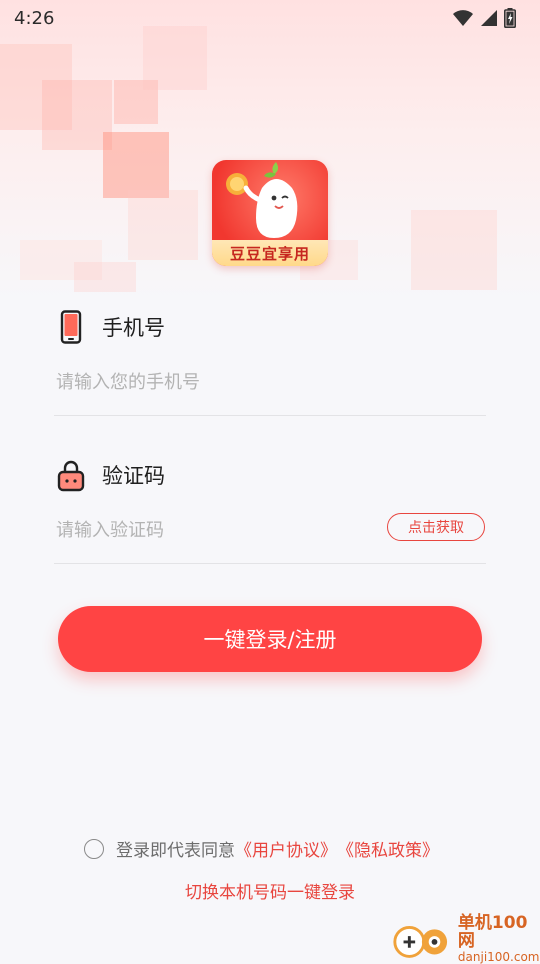 Image resolution: width=540 pixels, height=964 pixels. Describe the element at coordinates (270, 639) in the screenshot. I see `login-button: 一键登录/注册` at that location.